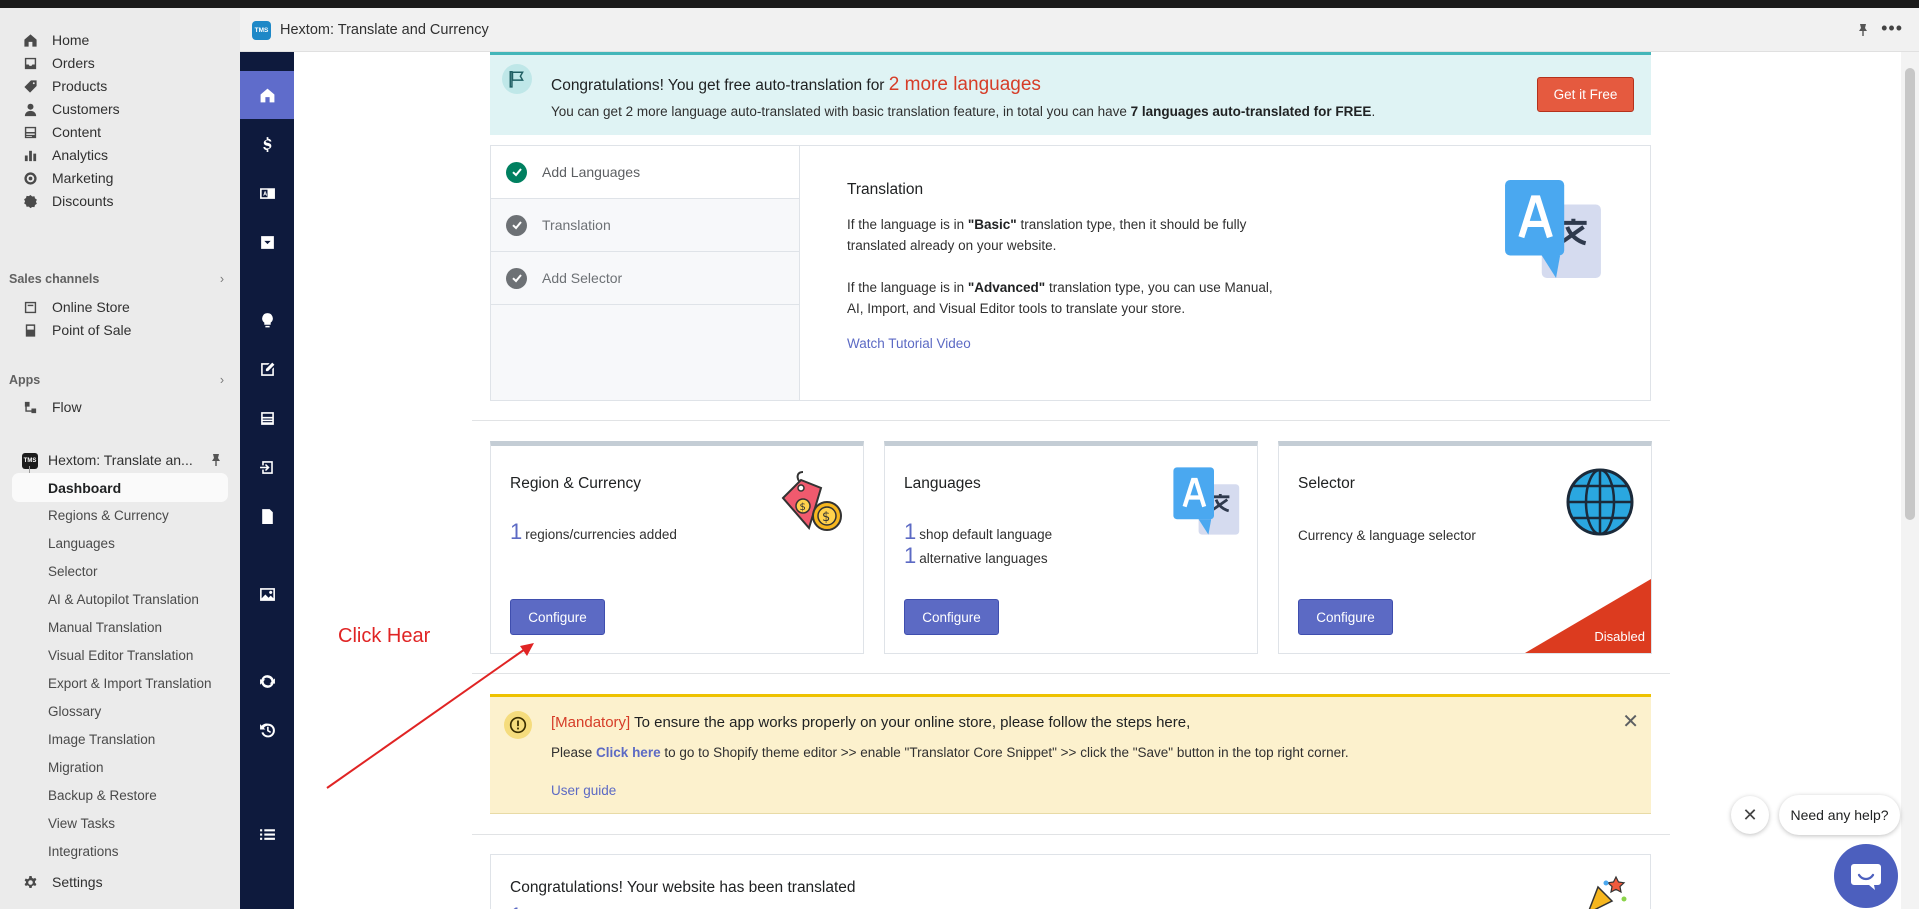 The height and width of the screenshot is (909, 1919). What do you see at coordinates (811, 501) in the screenshot?
I see `price-tag-coin-icon: $ $` at bounding box center [811, 501].